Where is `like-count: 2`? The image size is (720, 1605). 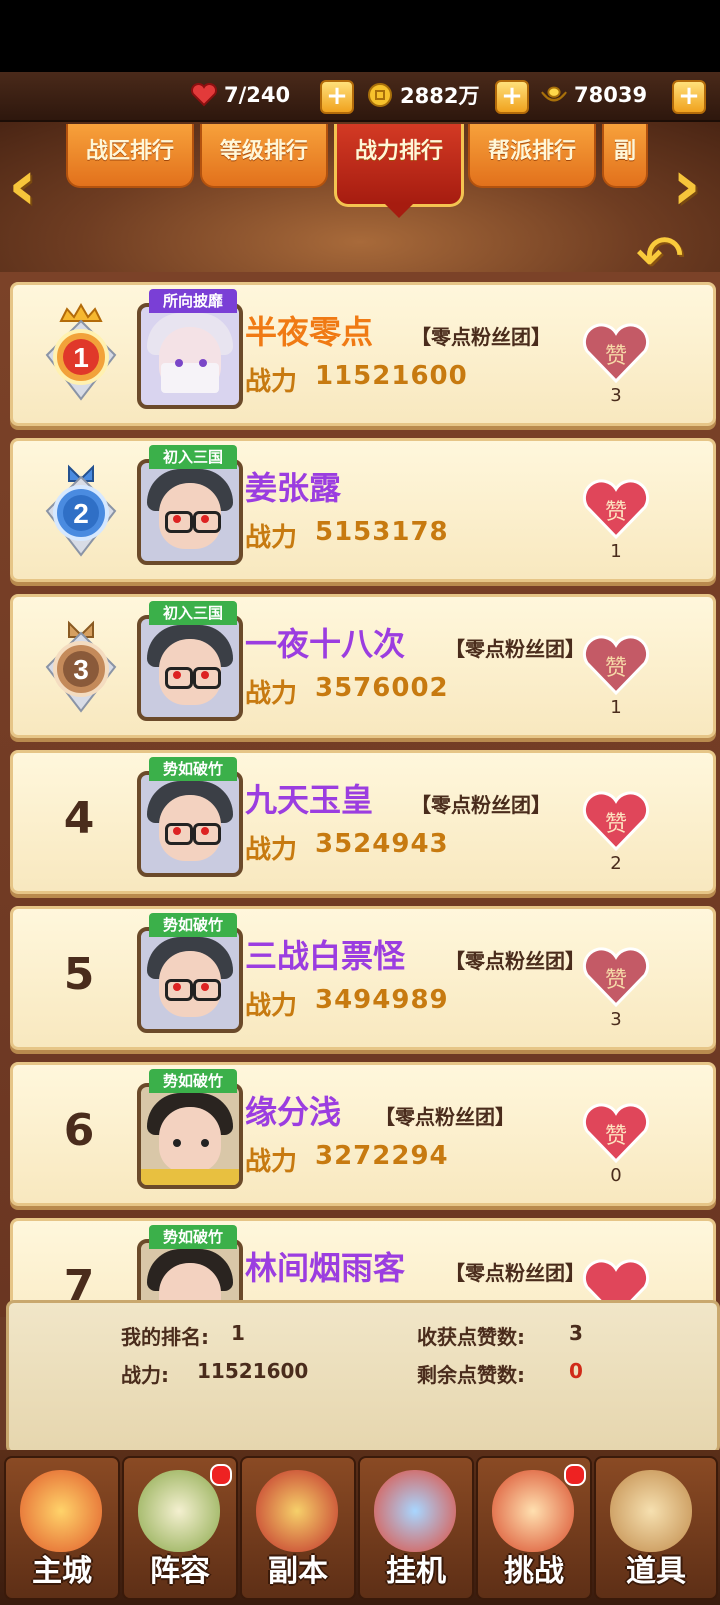
like-count: 2 is located at coordinates (616, 863).